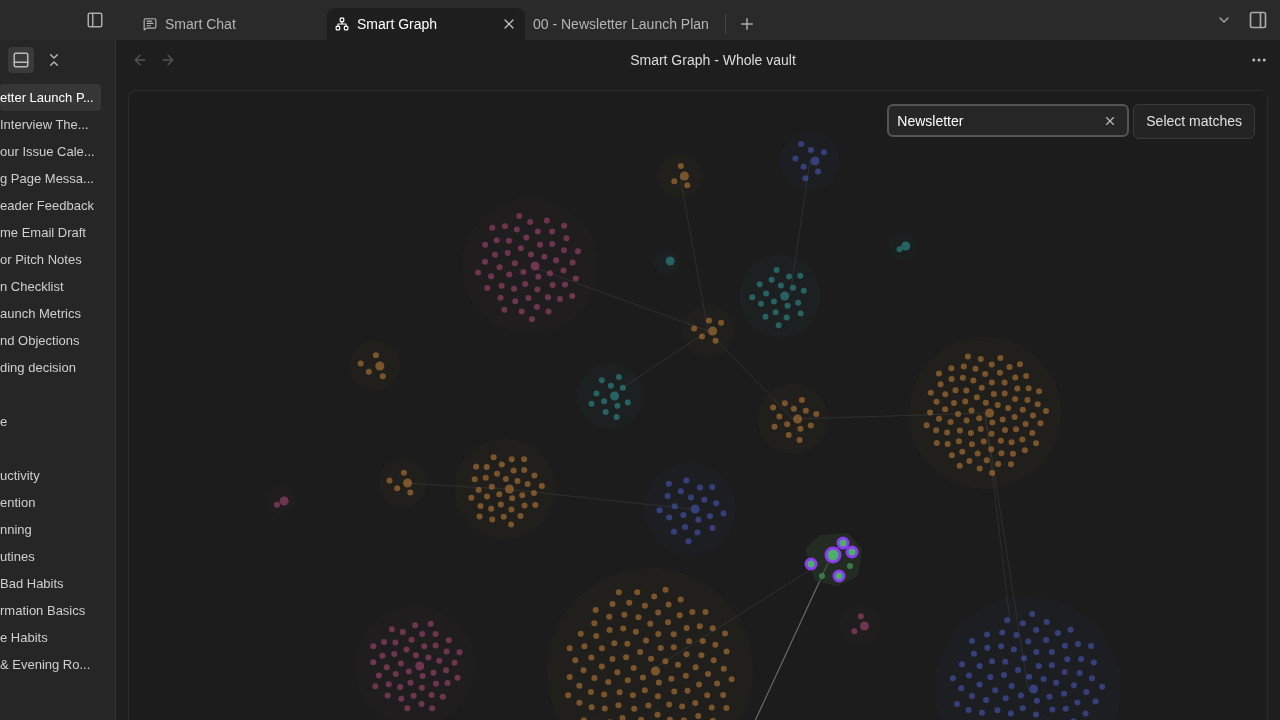  Describe the element at coordinates (21, 60) in the screenshot. I see `panel-icon` at that location.